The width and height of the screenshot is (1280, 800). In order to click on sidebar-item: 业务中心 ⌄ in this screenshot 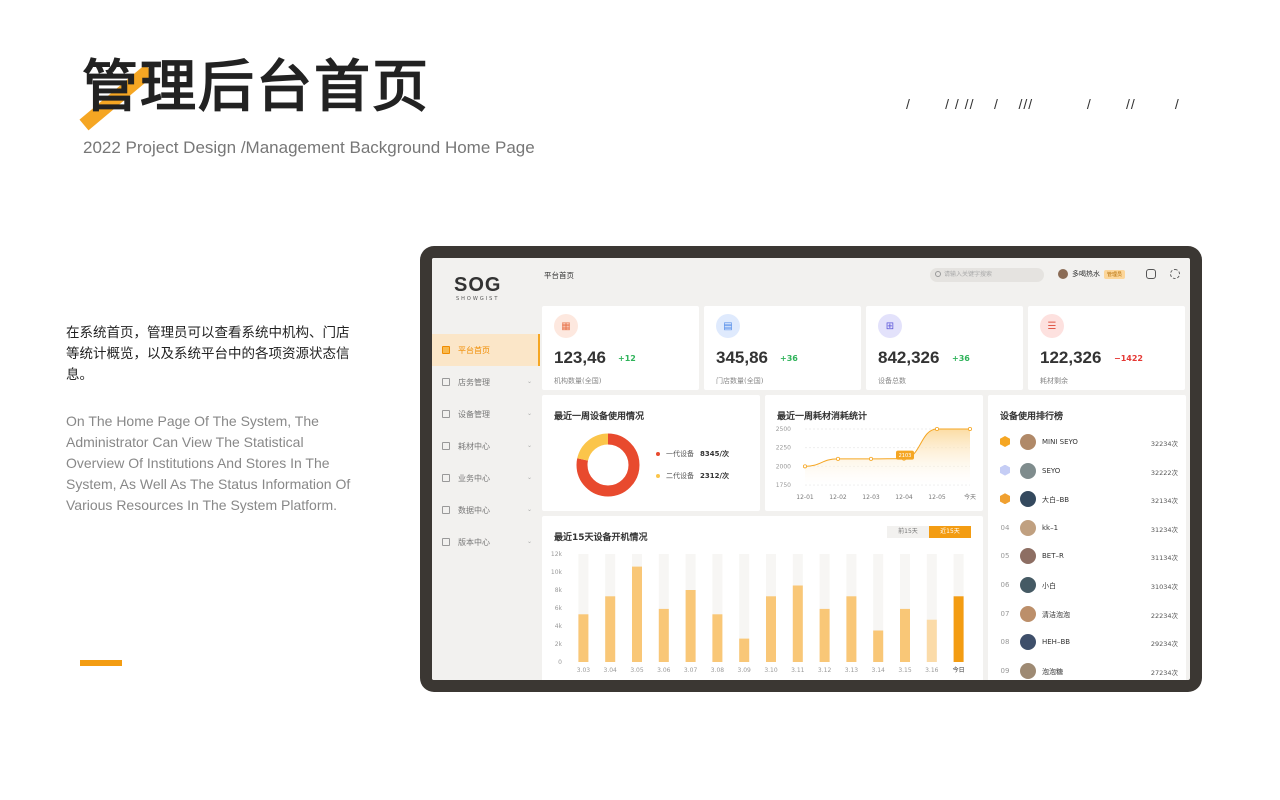, I will do `click(486, 478)`.